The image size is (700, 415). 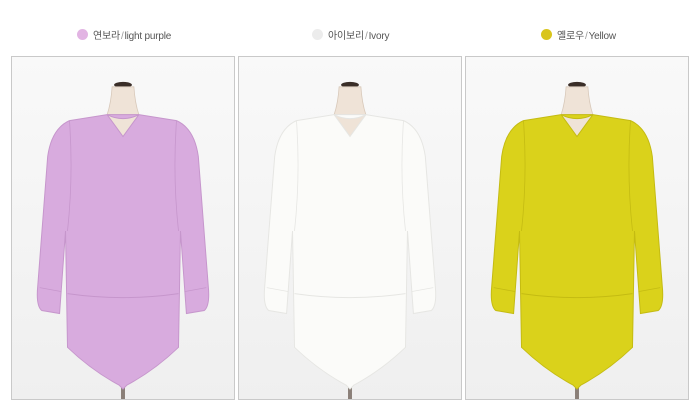 What do you see at coordinates (317, 34) in the screenshot?
I see `ivory-swatch-icon` at bounding box center [317, 34].